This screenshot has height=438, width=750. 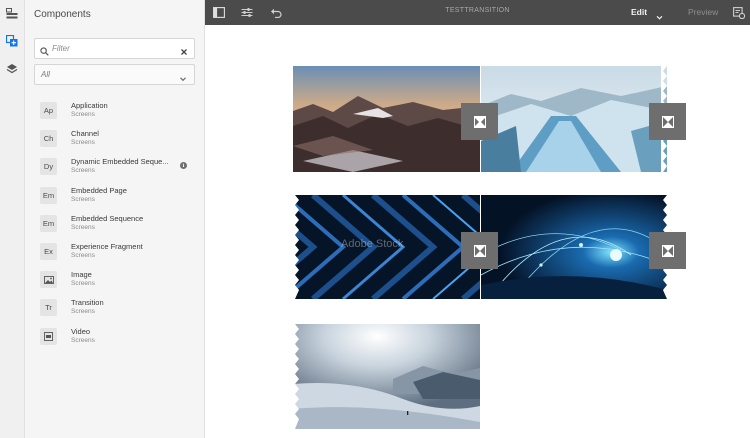 I want to click on group-select: All, so click(x=114, y=74).